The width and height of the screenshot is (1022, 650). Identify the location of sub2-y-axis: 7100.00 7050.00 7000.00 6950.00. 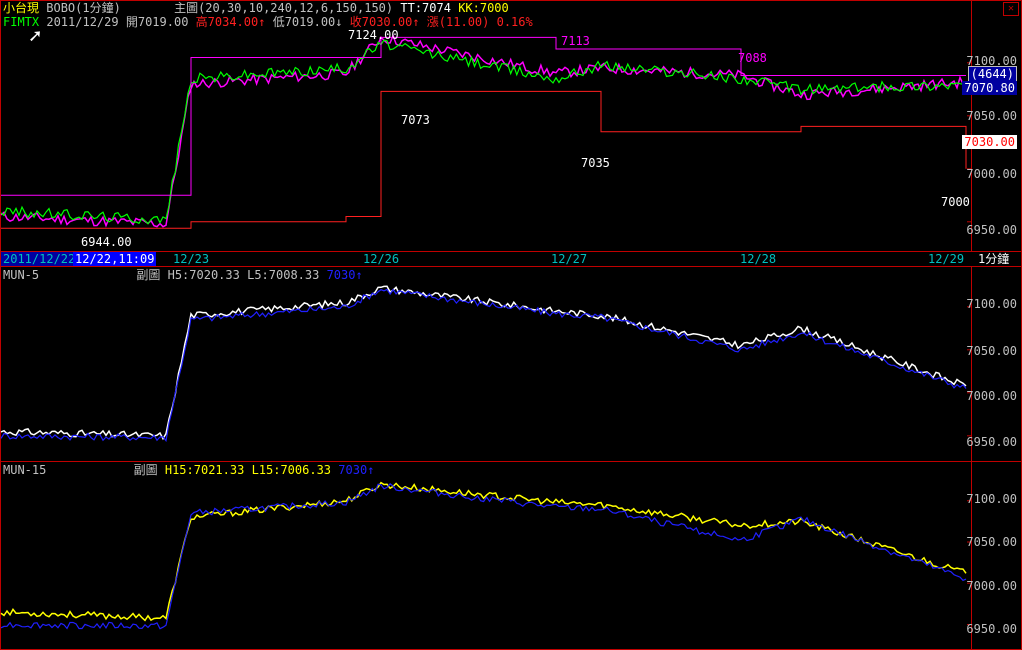
(993, 555).